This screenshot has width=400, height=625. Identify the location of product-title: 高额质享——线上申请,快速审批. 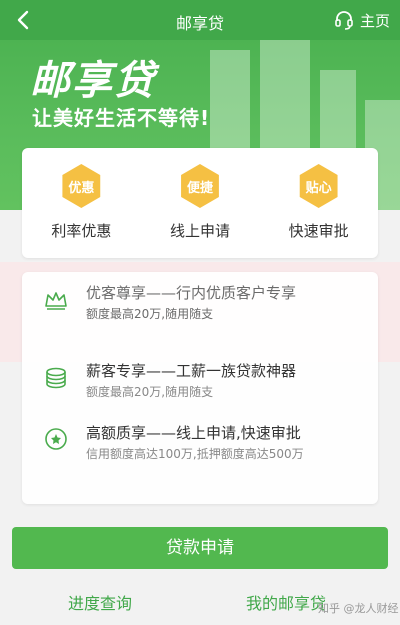
(193, 433).